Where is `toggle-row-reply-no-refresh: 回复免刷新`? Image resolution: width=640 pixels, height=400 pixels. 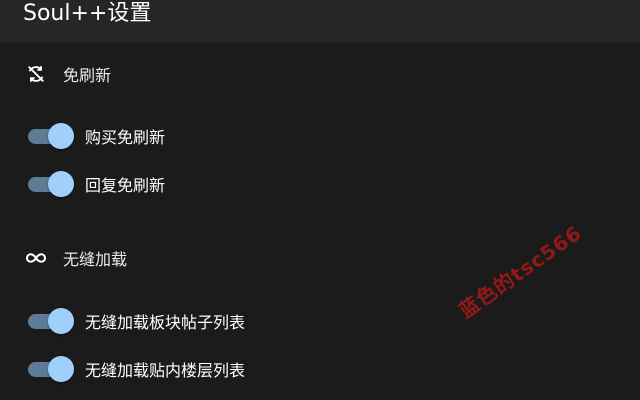
toggle-row-reply-no-refresh: 回复免刷新 is located at coordinates (96, 184).